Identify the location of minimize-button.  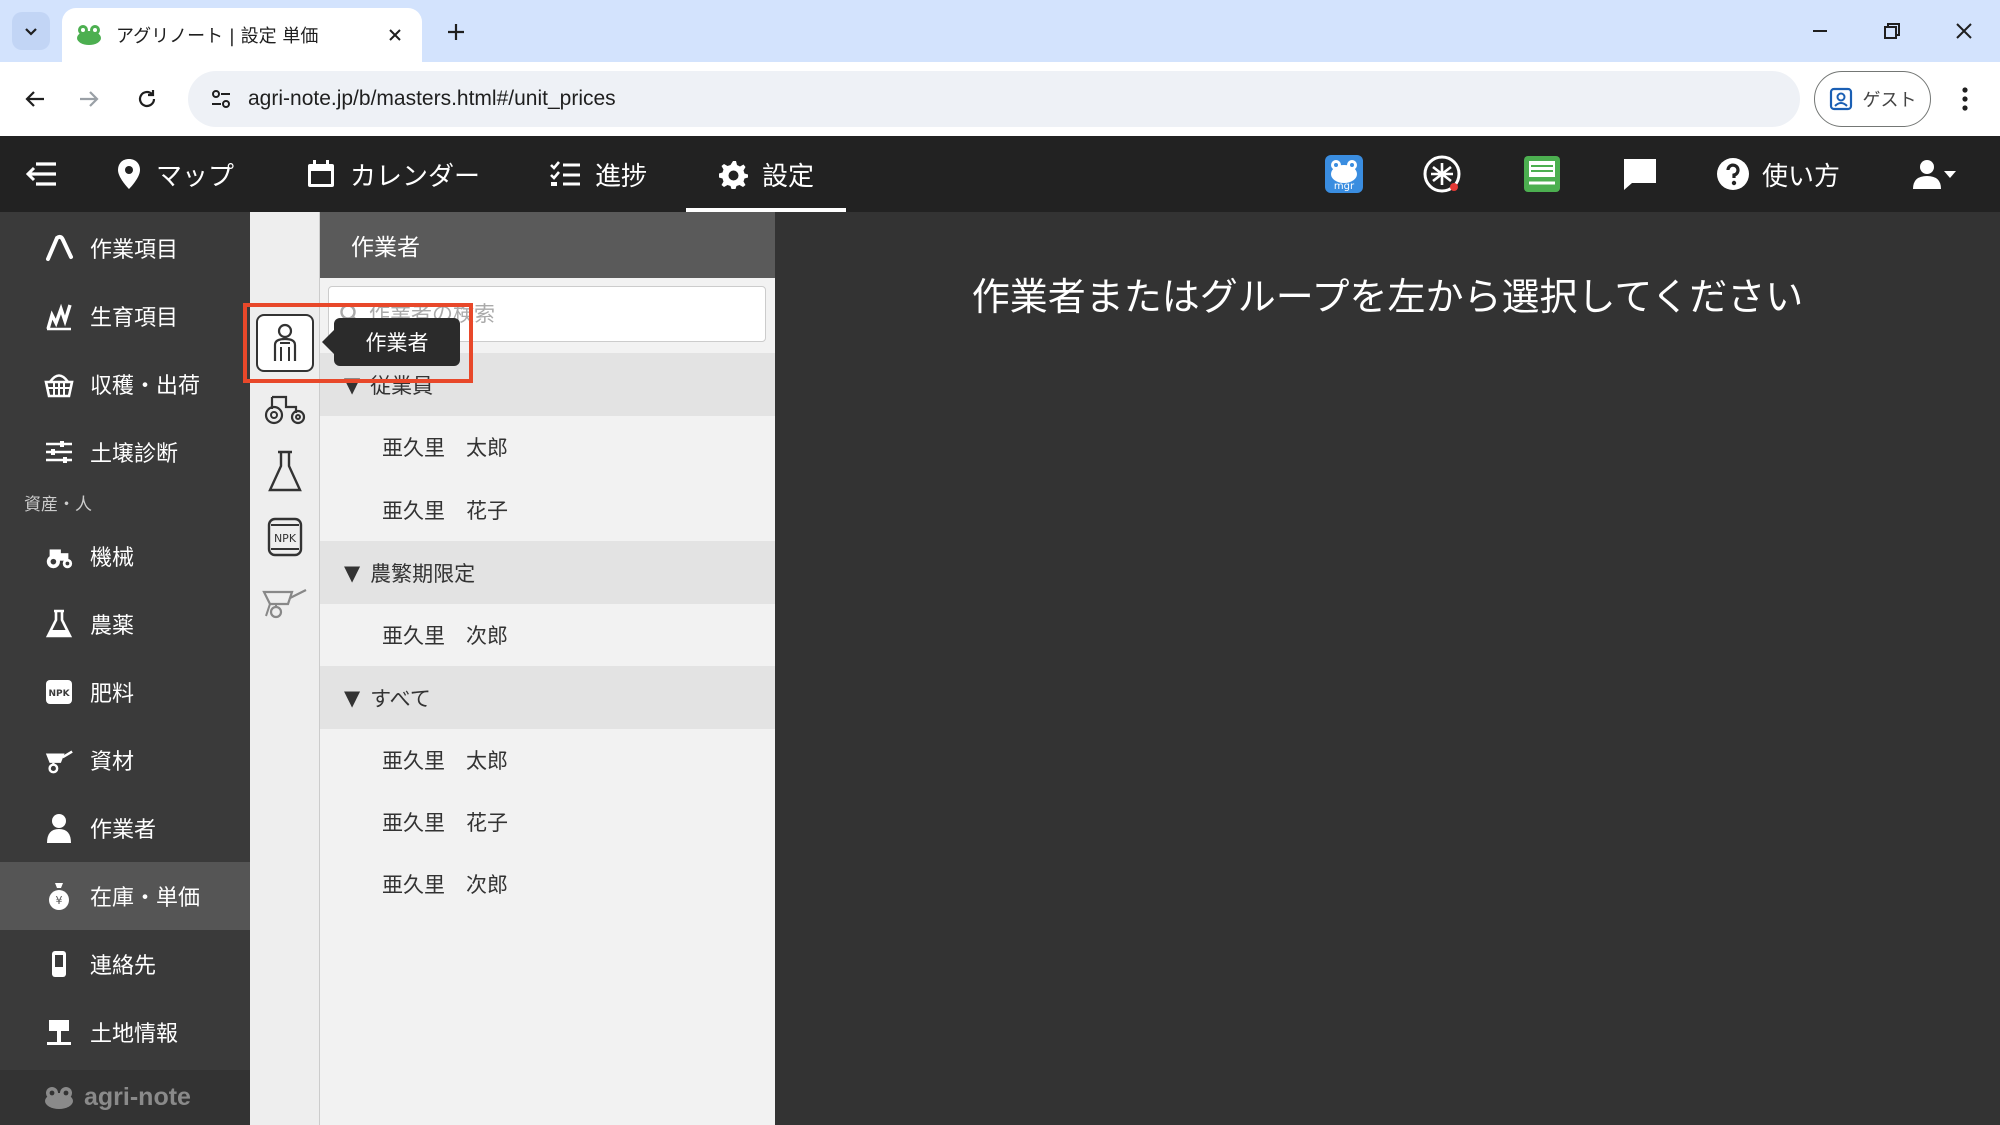
(1820, 31).